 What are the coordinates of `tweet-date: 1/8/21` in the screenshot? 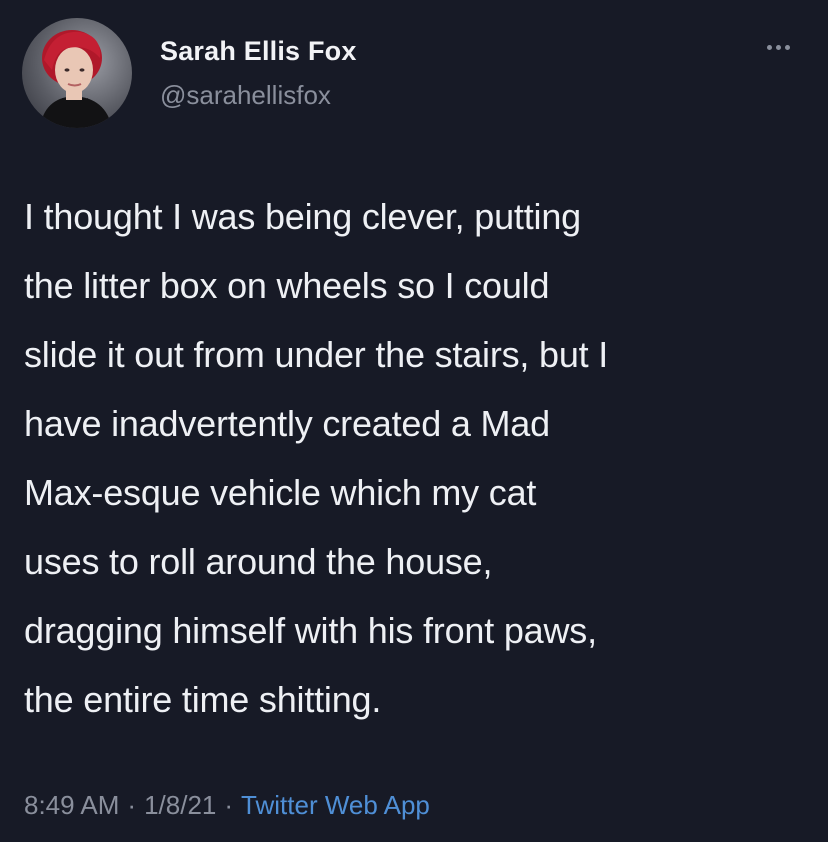 It's located at (180, 805).